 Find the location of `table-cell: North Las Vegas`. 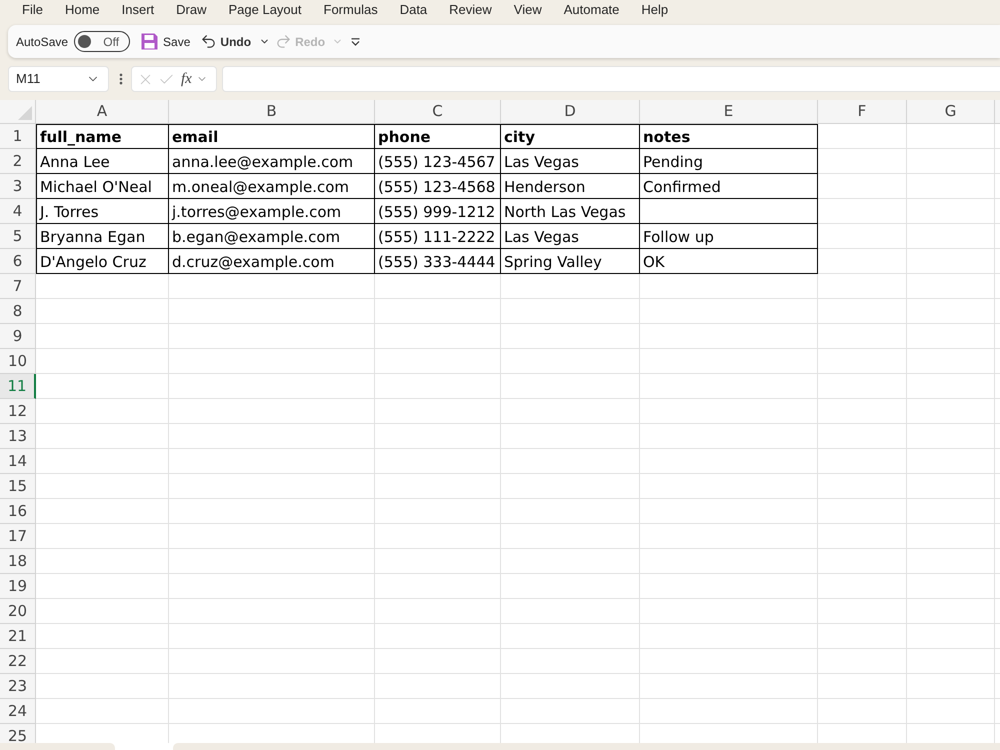

table-cell: North Las Vegas is located at coordinates (570, 211).